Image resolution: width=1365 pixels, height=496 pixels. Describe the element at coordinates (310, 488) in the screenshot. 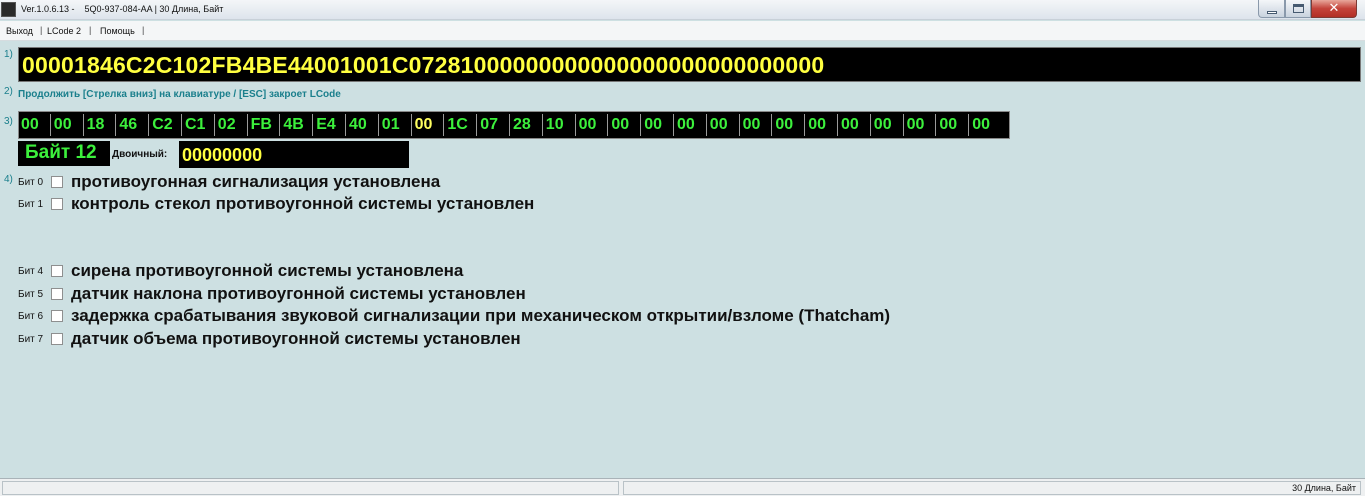

I see `status-pane-left` at that location.